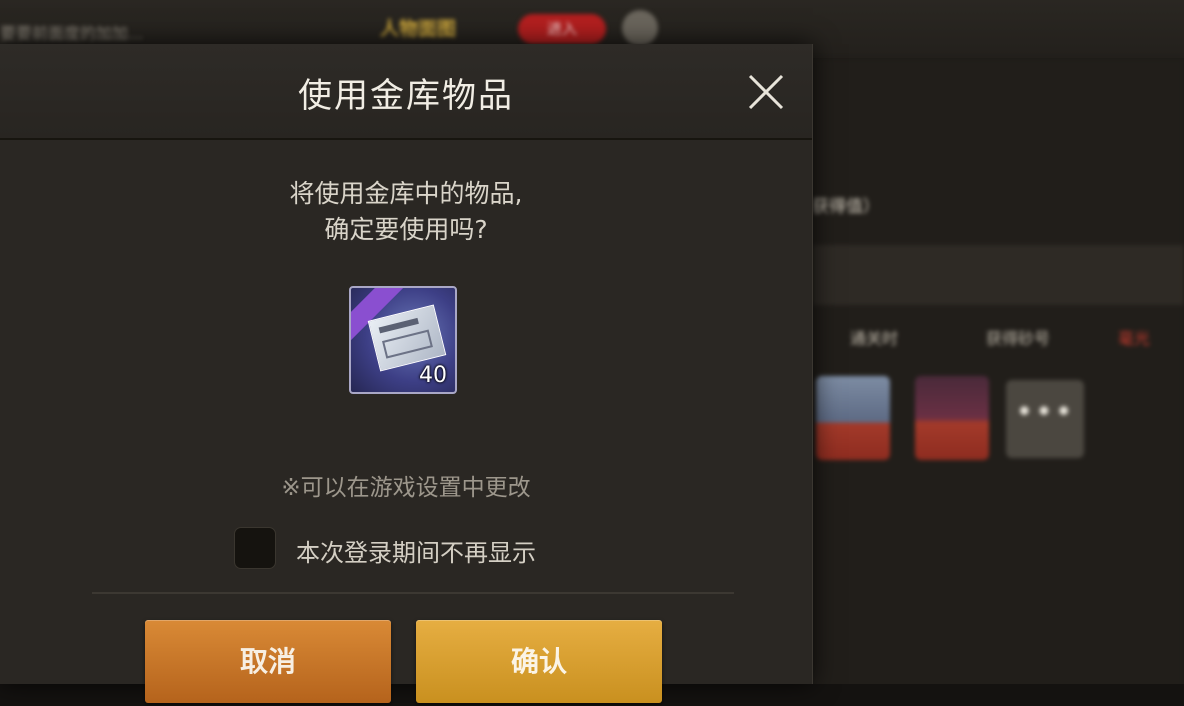 The image size is (1184, 706). What do you see at coordinates (1045, 419) in the screenshot?
I see `background-more-icon: •••` at bounding box center [1045, 419].